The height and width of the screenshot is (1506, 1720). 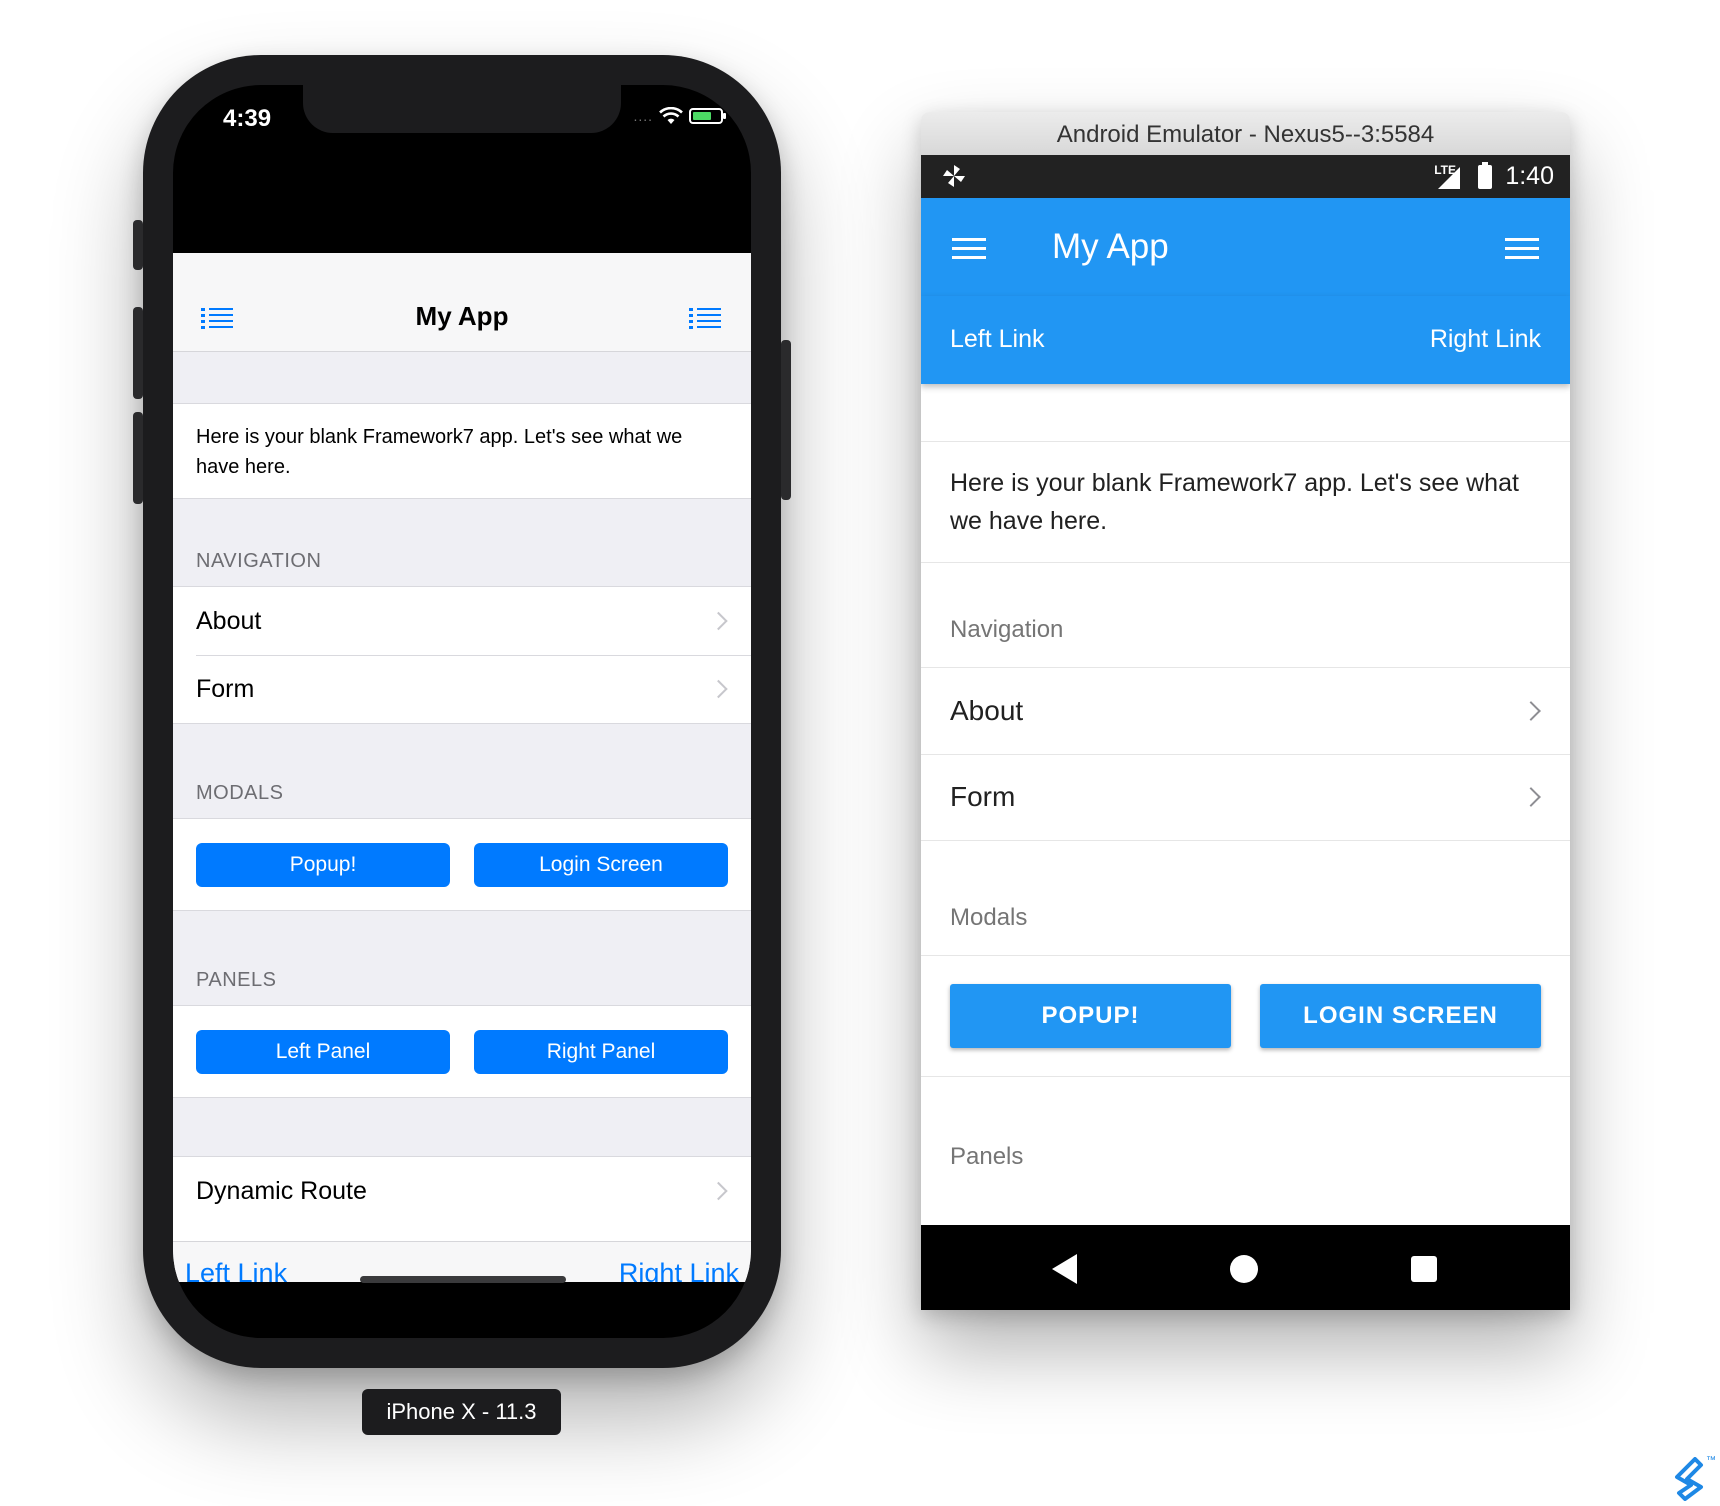 I want to click on trademark-icon: ™, so click(x=1711, y=1460).